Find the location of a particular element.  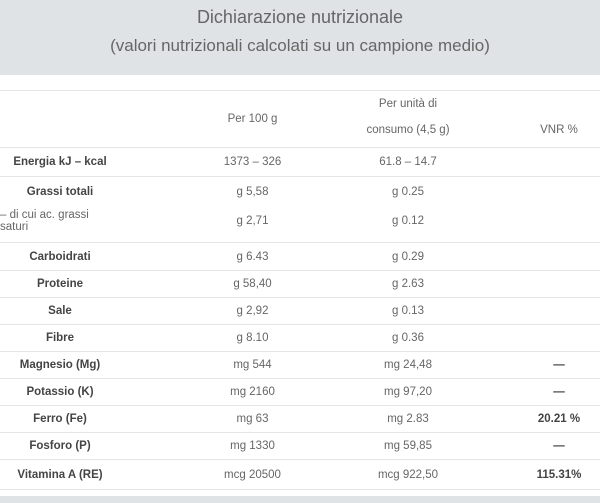

value-per-100g: mg 544 is located at coordinates (252, 365).